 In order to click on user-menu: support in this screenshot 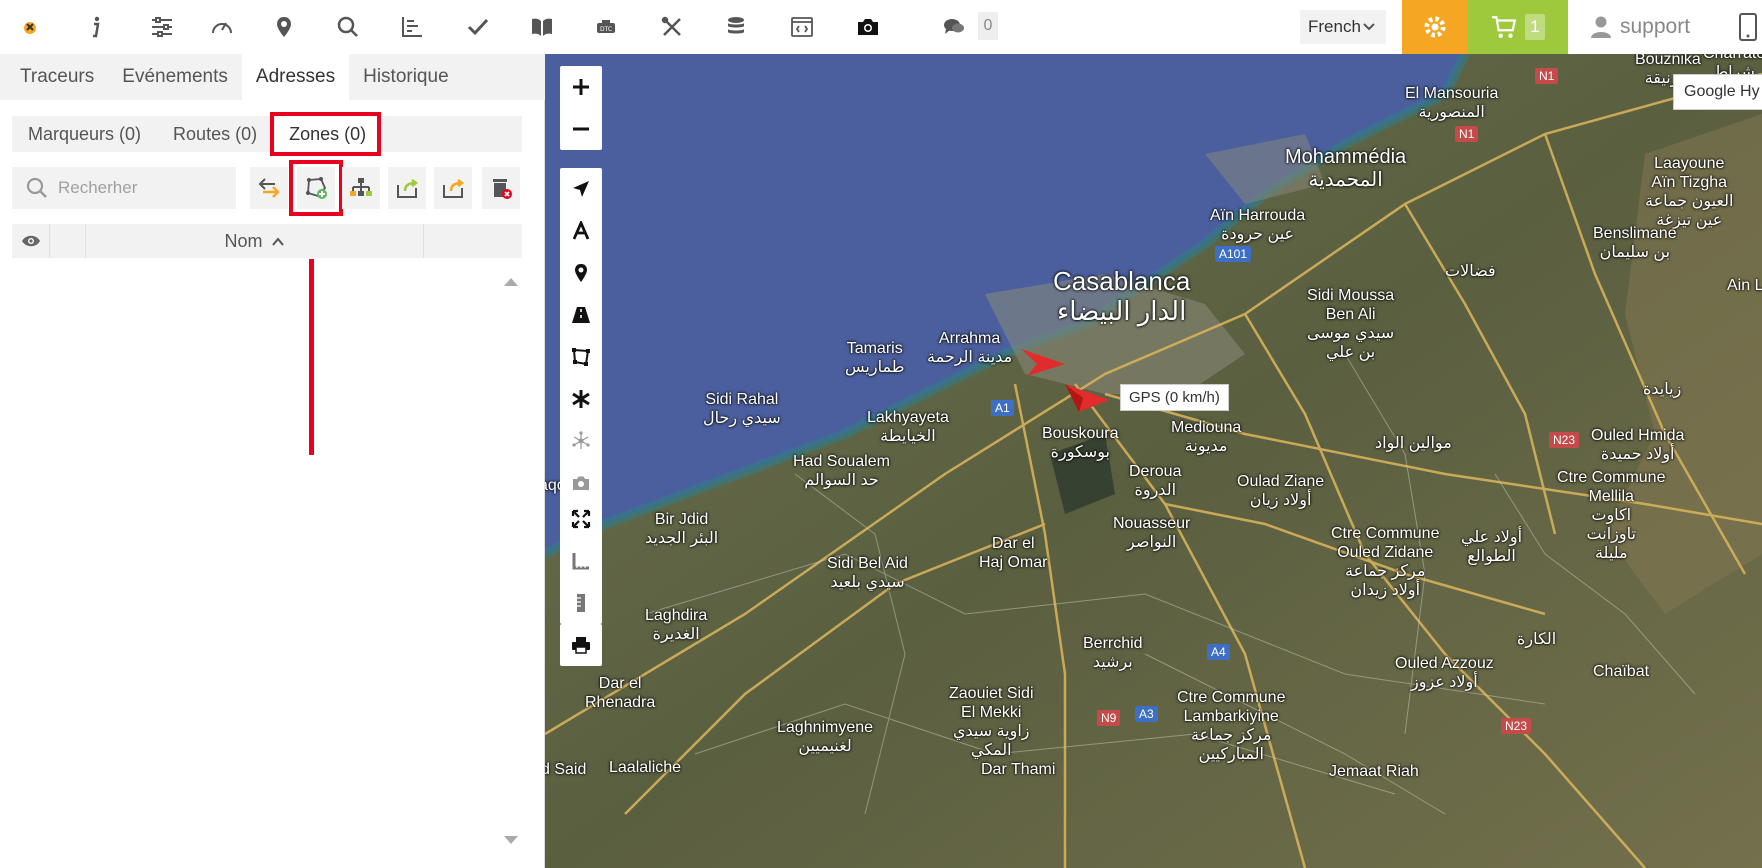, I will do `click(1638, 27)`.